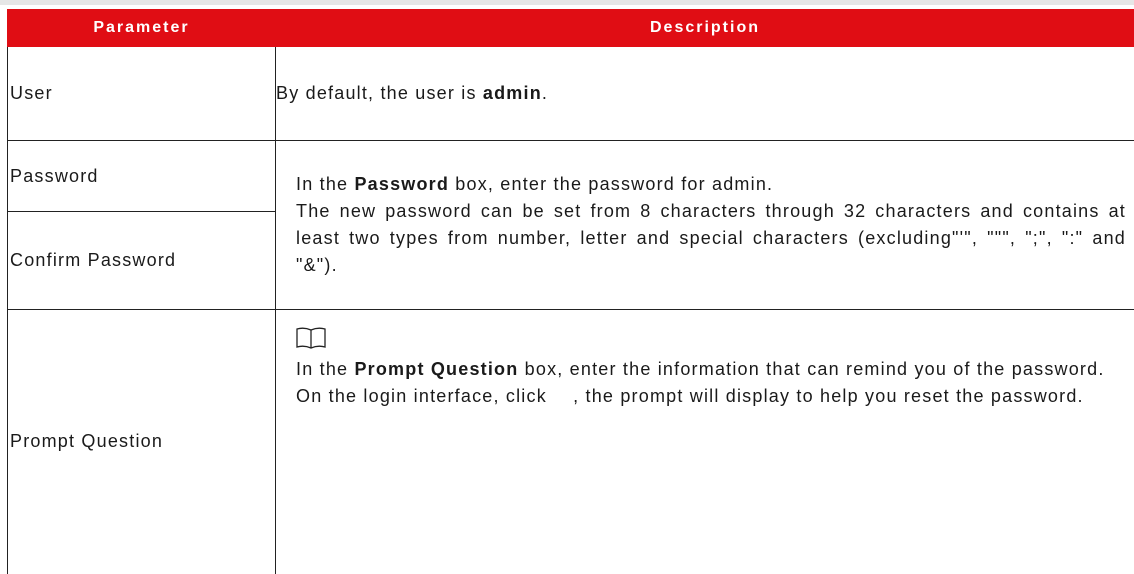 The height and width of the screenshot is (574, 1134). Describe the element at coordinates (142, 442) in the screenshot. I see `param-prompt-question: Prompt Question` at that location.